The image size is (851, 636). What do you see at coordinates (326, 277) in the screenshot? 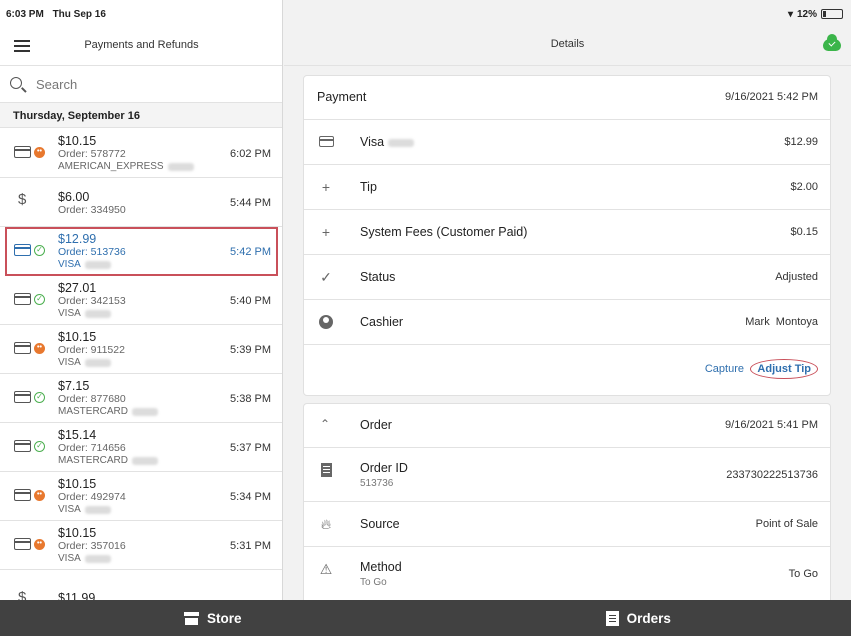
I see `check-icon: ✓` at bounding box center [326, 277].